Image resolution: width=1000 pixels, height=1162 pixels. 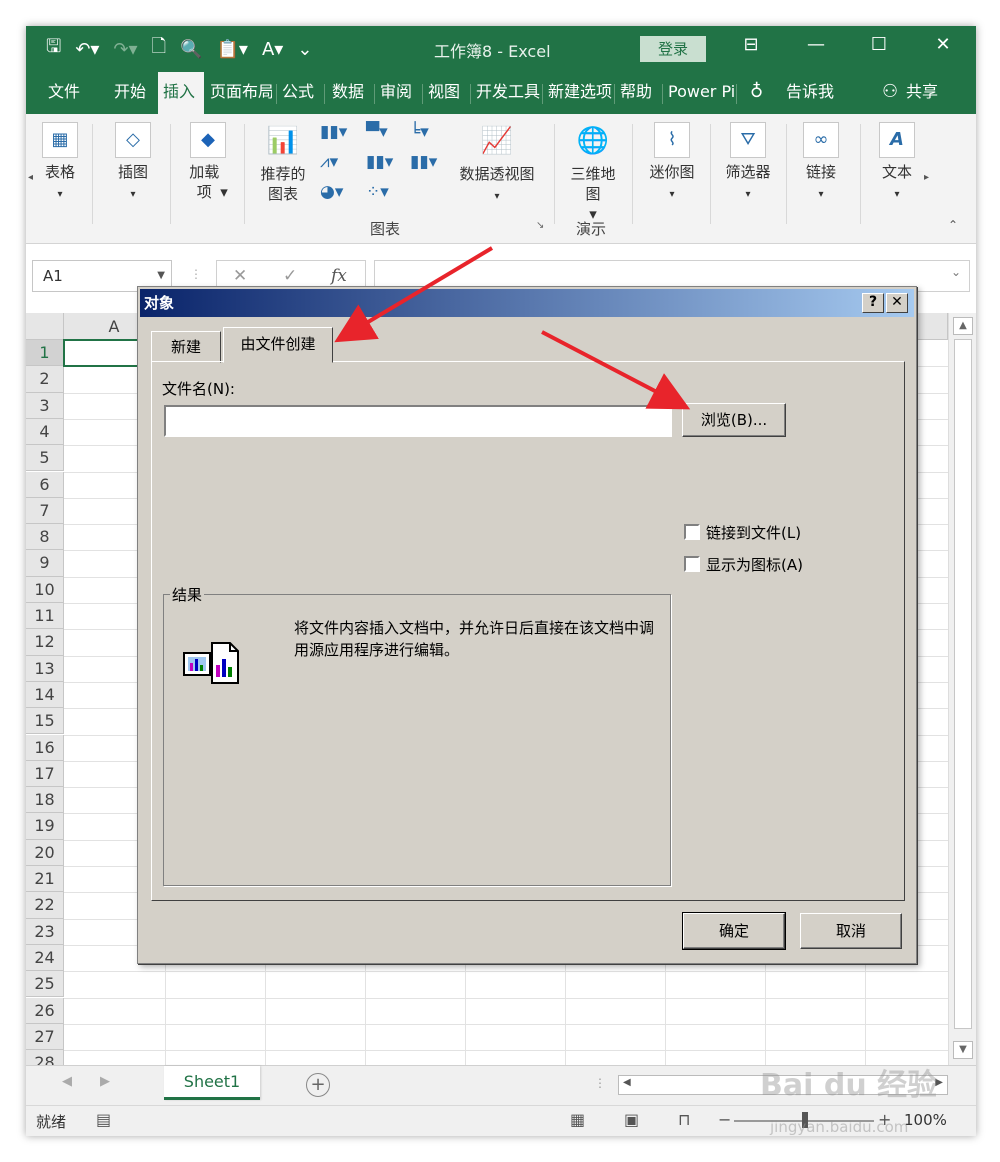 What do you see at coordinates (418, 421) in the screenshot?
I see `filename-input` at bounding box center [418, 421].